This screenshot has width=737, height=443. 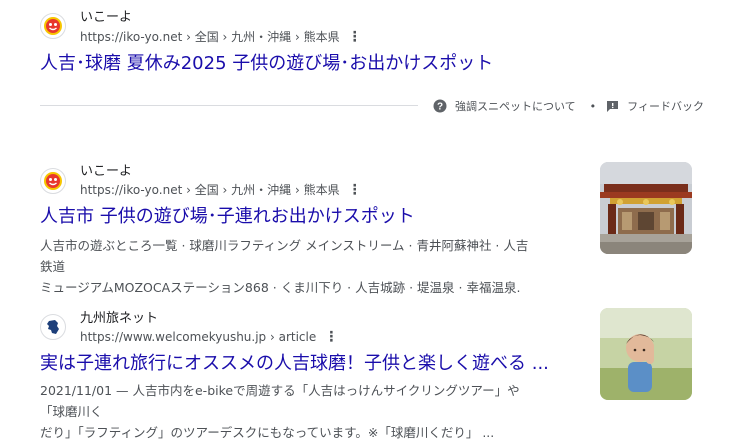 I want to click on shrine-gate-photo, so click(x=646, y=208).